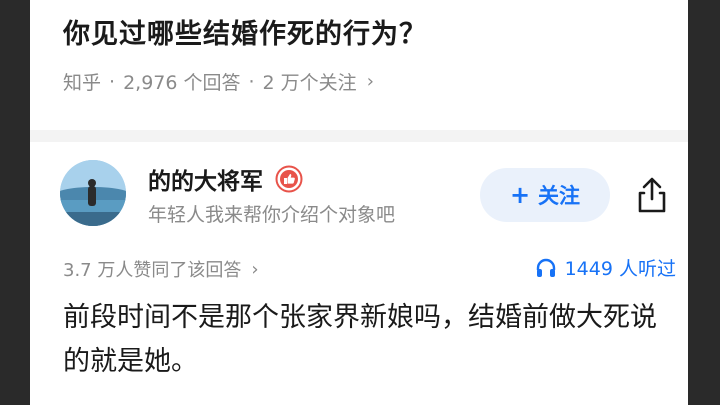 This screenshot has height=405, width=720. Describe the element at coordinates (559, 196) in the screenshot. I see `follow-label: 关注` at that location.